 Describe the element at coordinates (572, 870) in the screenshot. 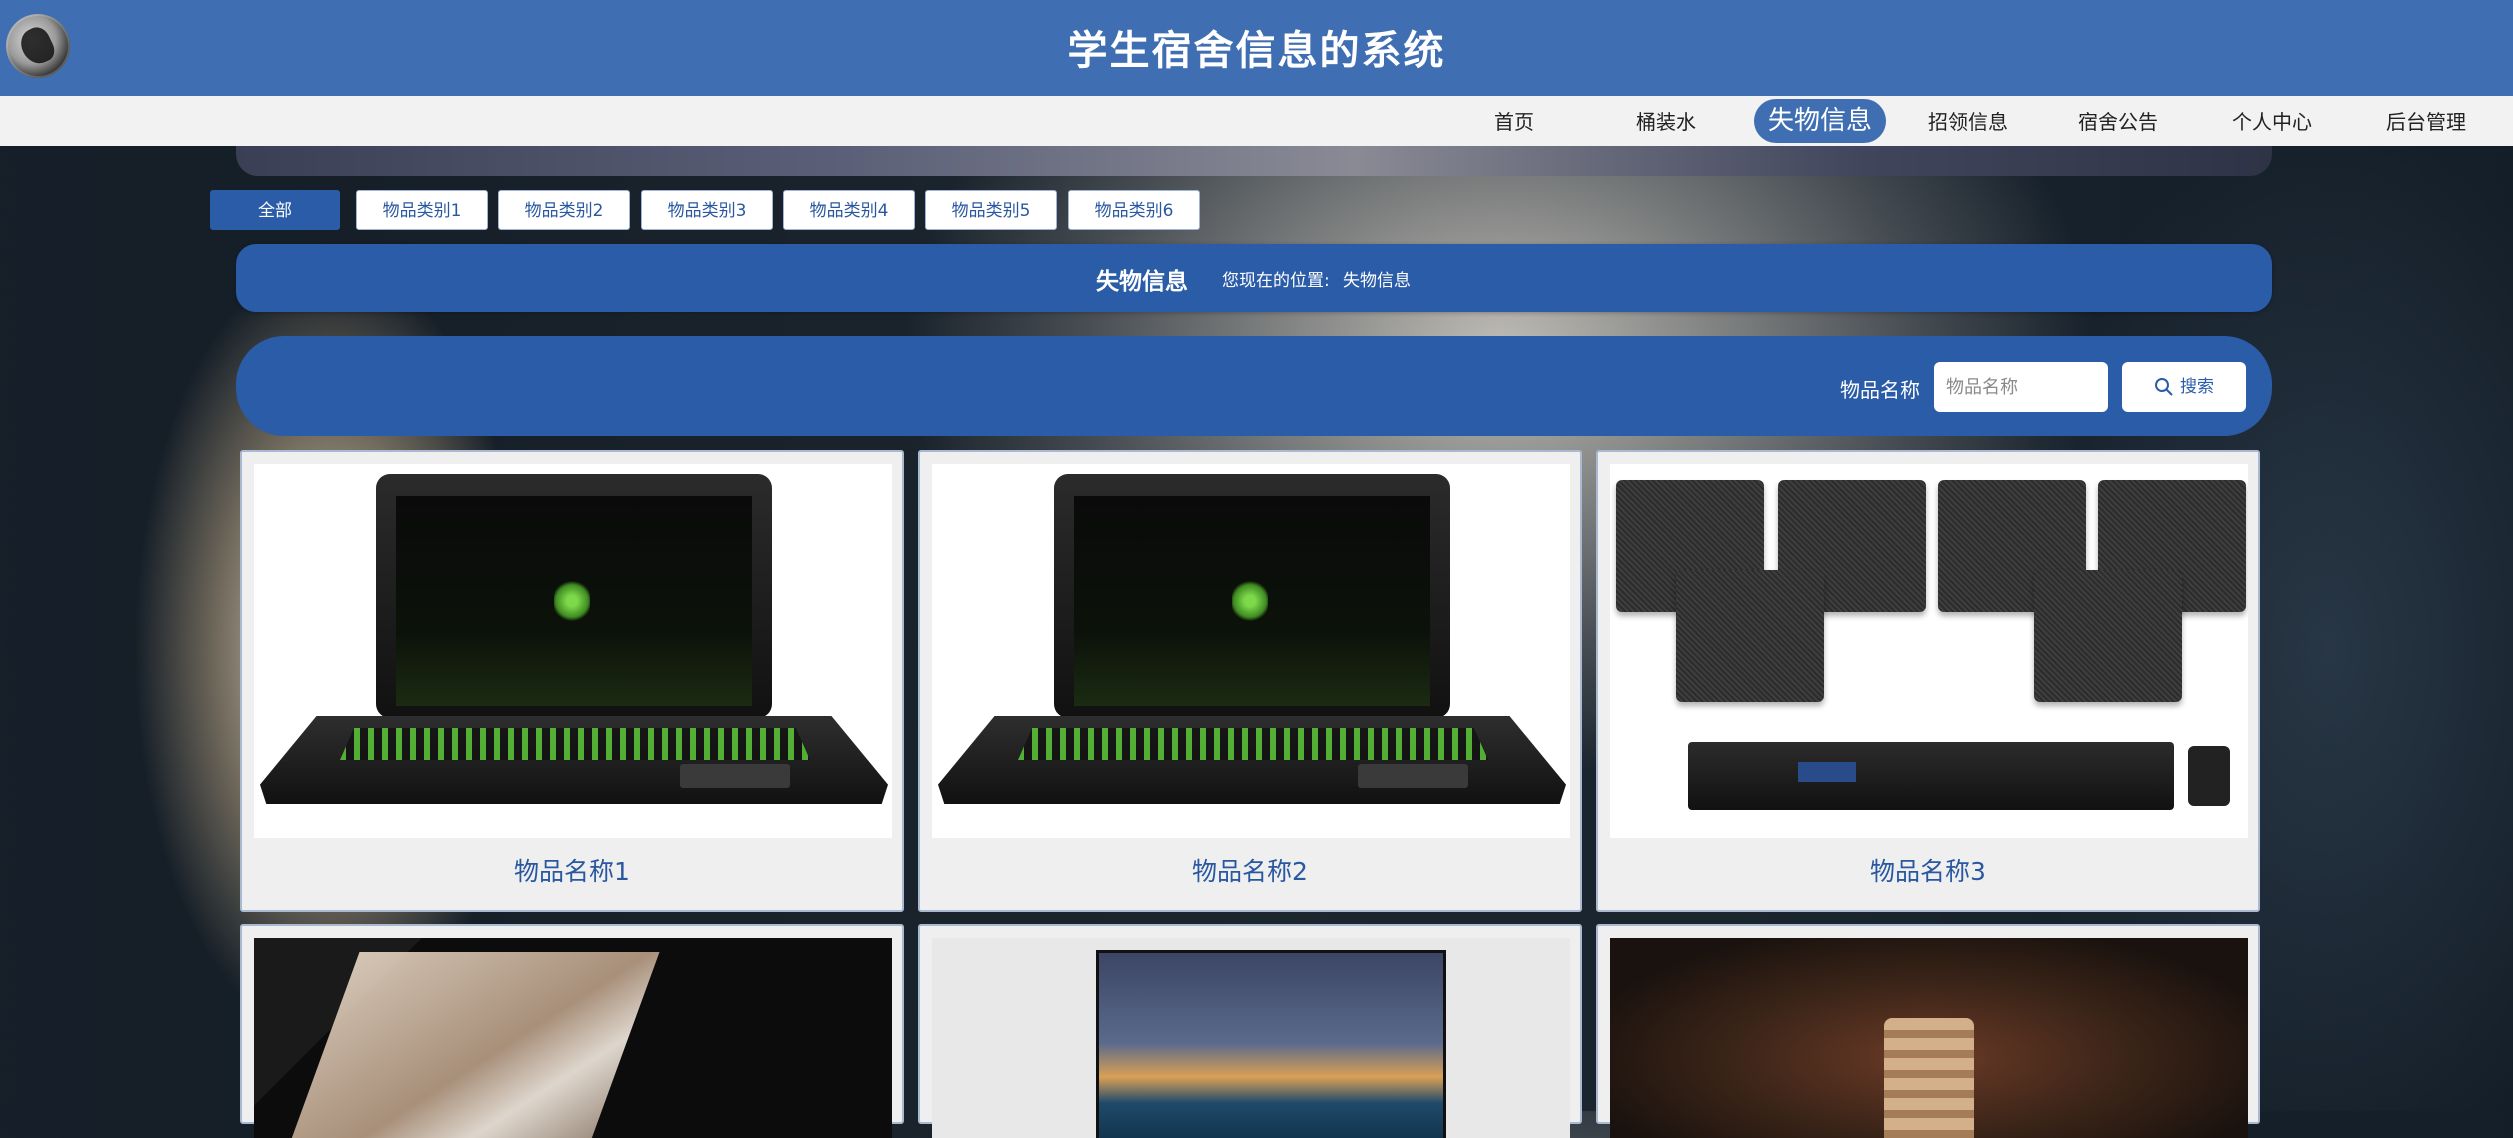

I see `item-name: 物品名称1` at that location.